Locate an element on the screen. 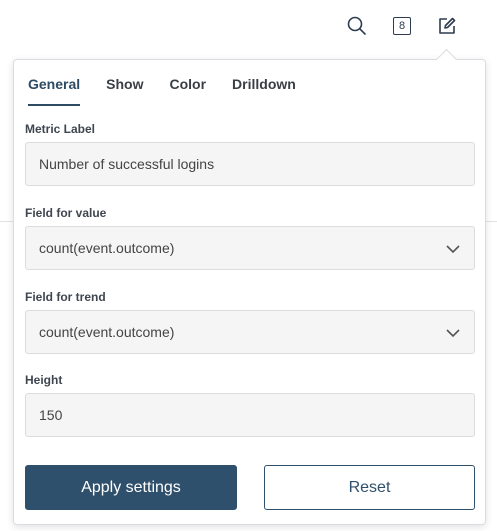 This screenshot has height=531, width=497. apply-settings-button: Apply settings is located at coordinates (131, 487).